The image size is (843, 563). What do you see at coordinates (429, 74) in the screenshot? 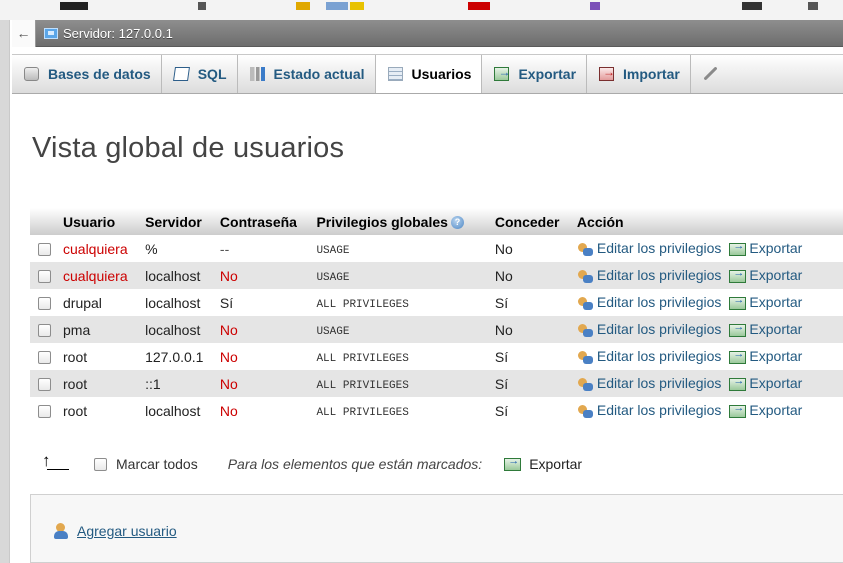
I see `tab-users: Usuarios` at bounding box center [429, 74].